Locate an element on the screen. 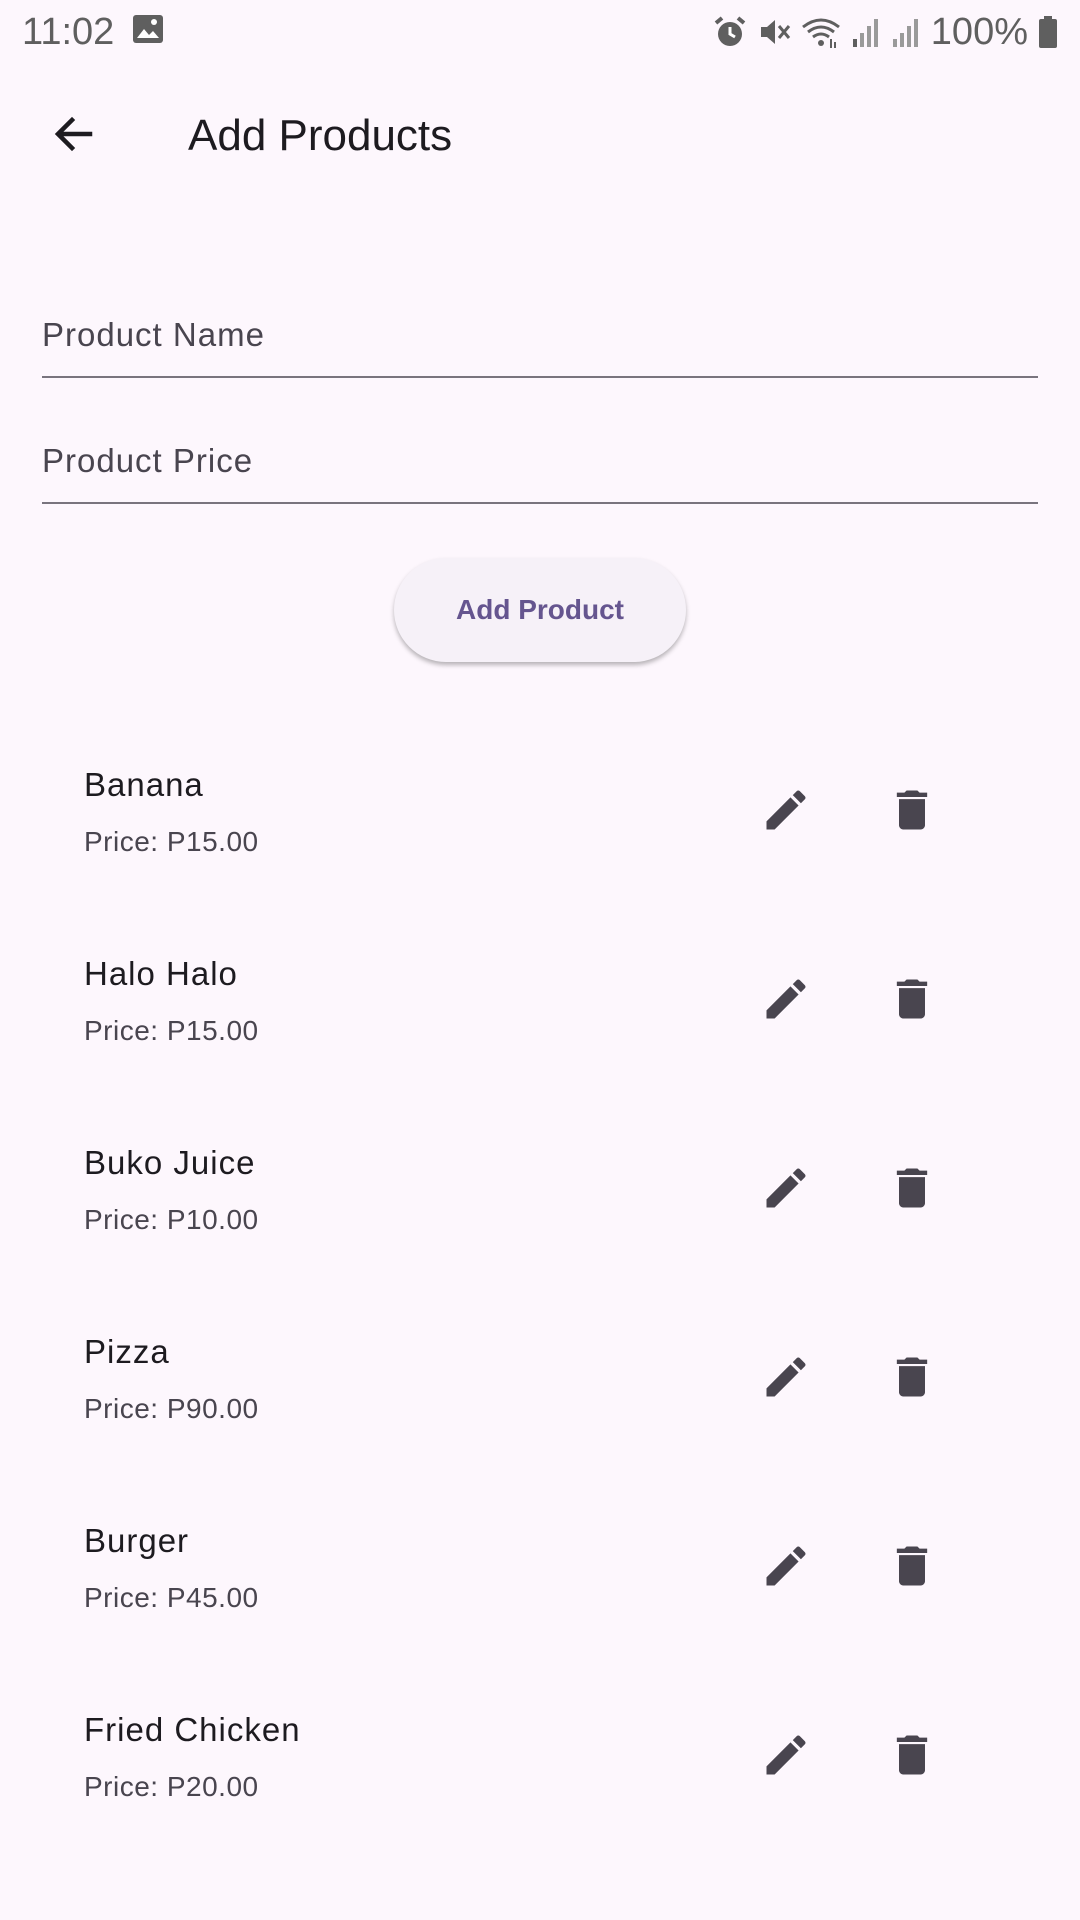 This screenshot has height=1920, width=1080. list-item: Fried Chicken Price: P20.00 is located at coordinates (540, 1755).